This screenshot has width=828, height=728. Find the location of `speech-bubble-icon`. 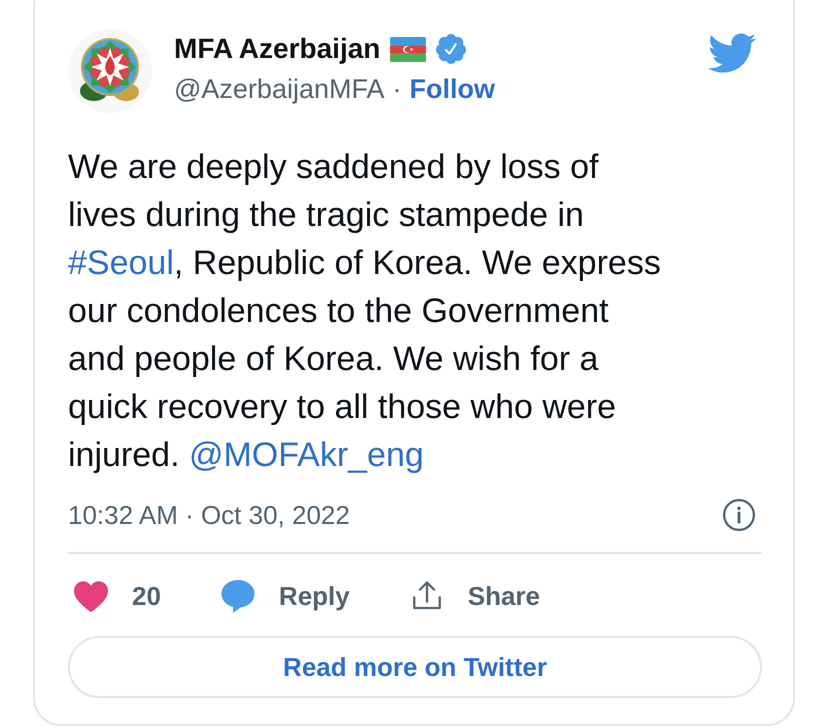

speech-bubble-icon is located at coordinates (237, 596).